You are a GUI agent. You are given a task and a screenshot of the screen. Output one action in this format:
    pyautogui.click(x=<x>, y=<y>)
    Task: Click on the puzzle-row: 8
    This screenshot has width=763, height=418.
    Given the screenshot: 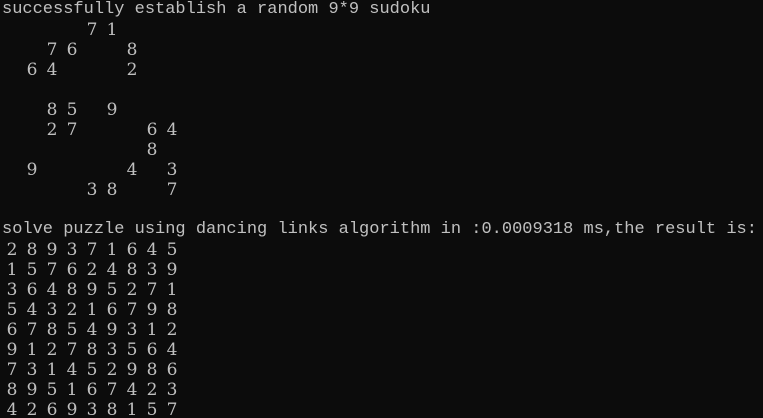 What is the action you would take?
    pyautogui.click(x=382, y=150)
    